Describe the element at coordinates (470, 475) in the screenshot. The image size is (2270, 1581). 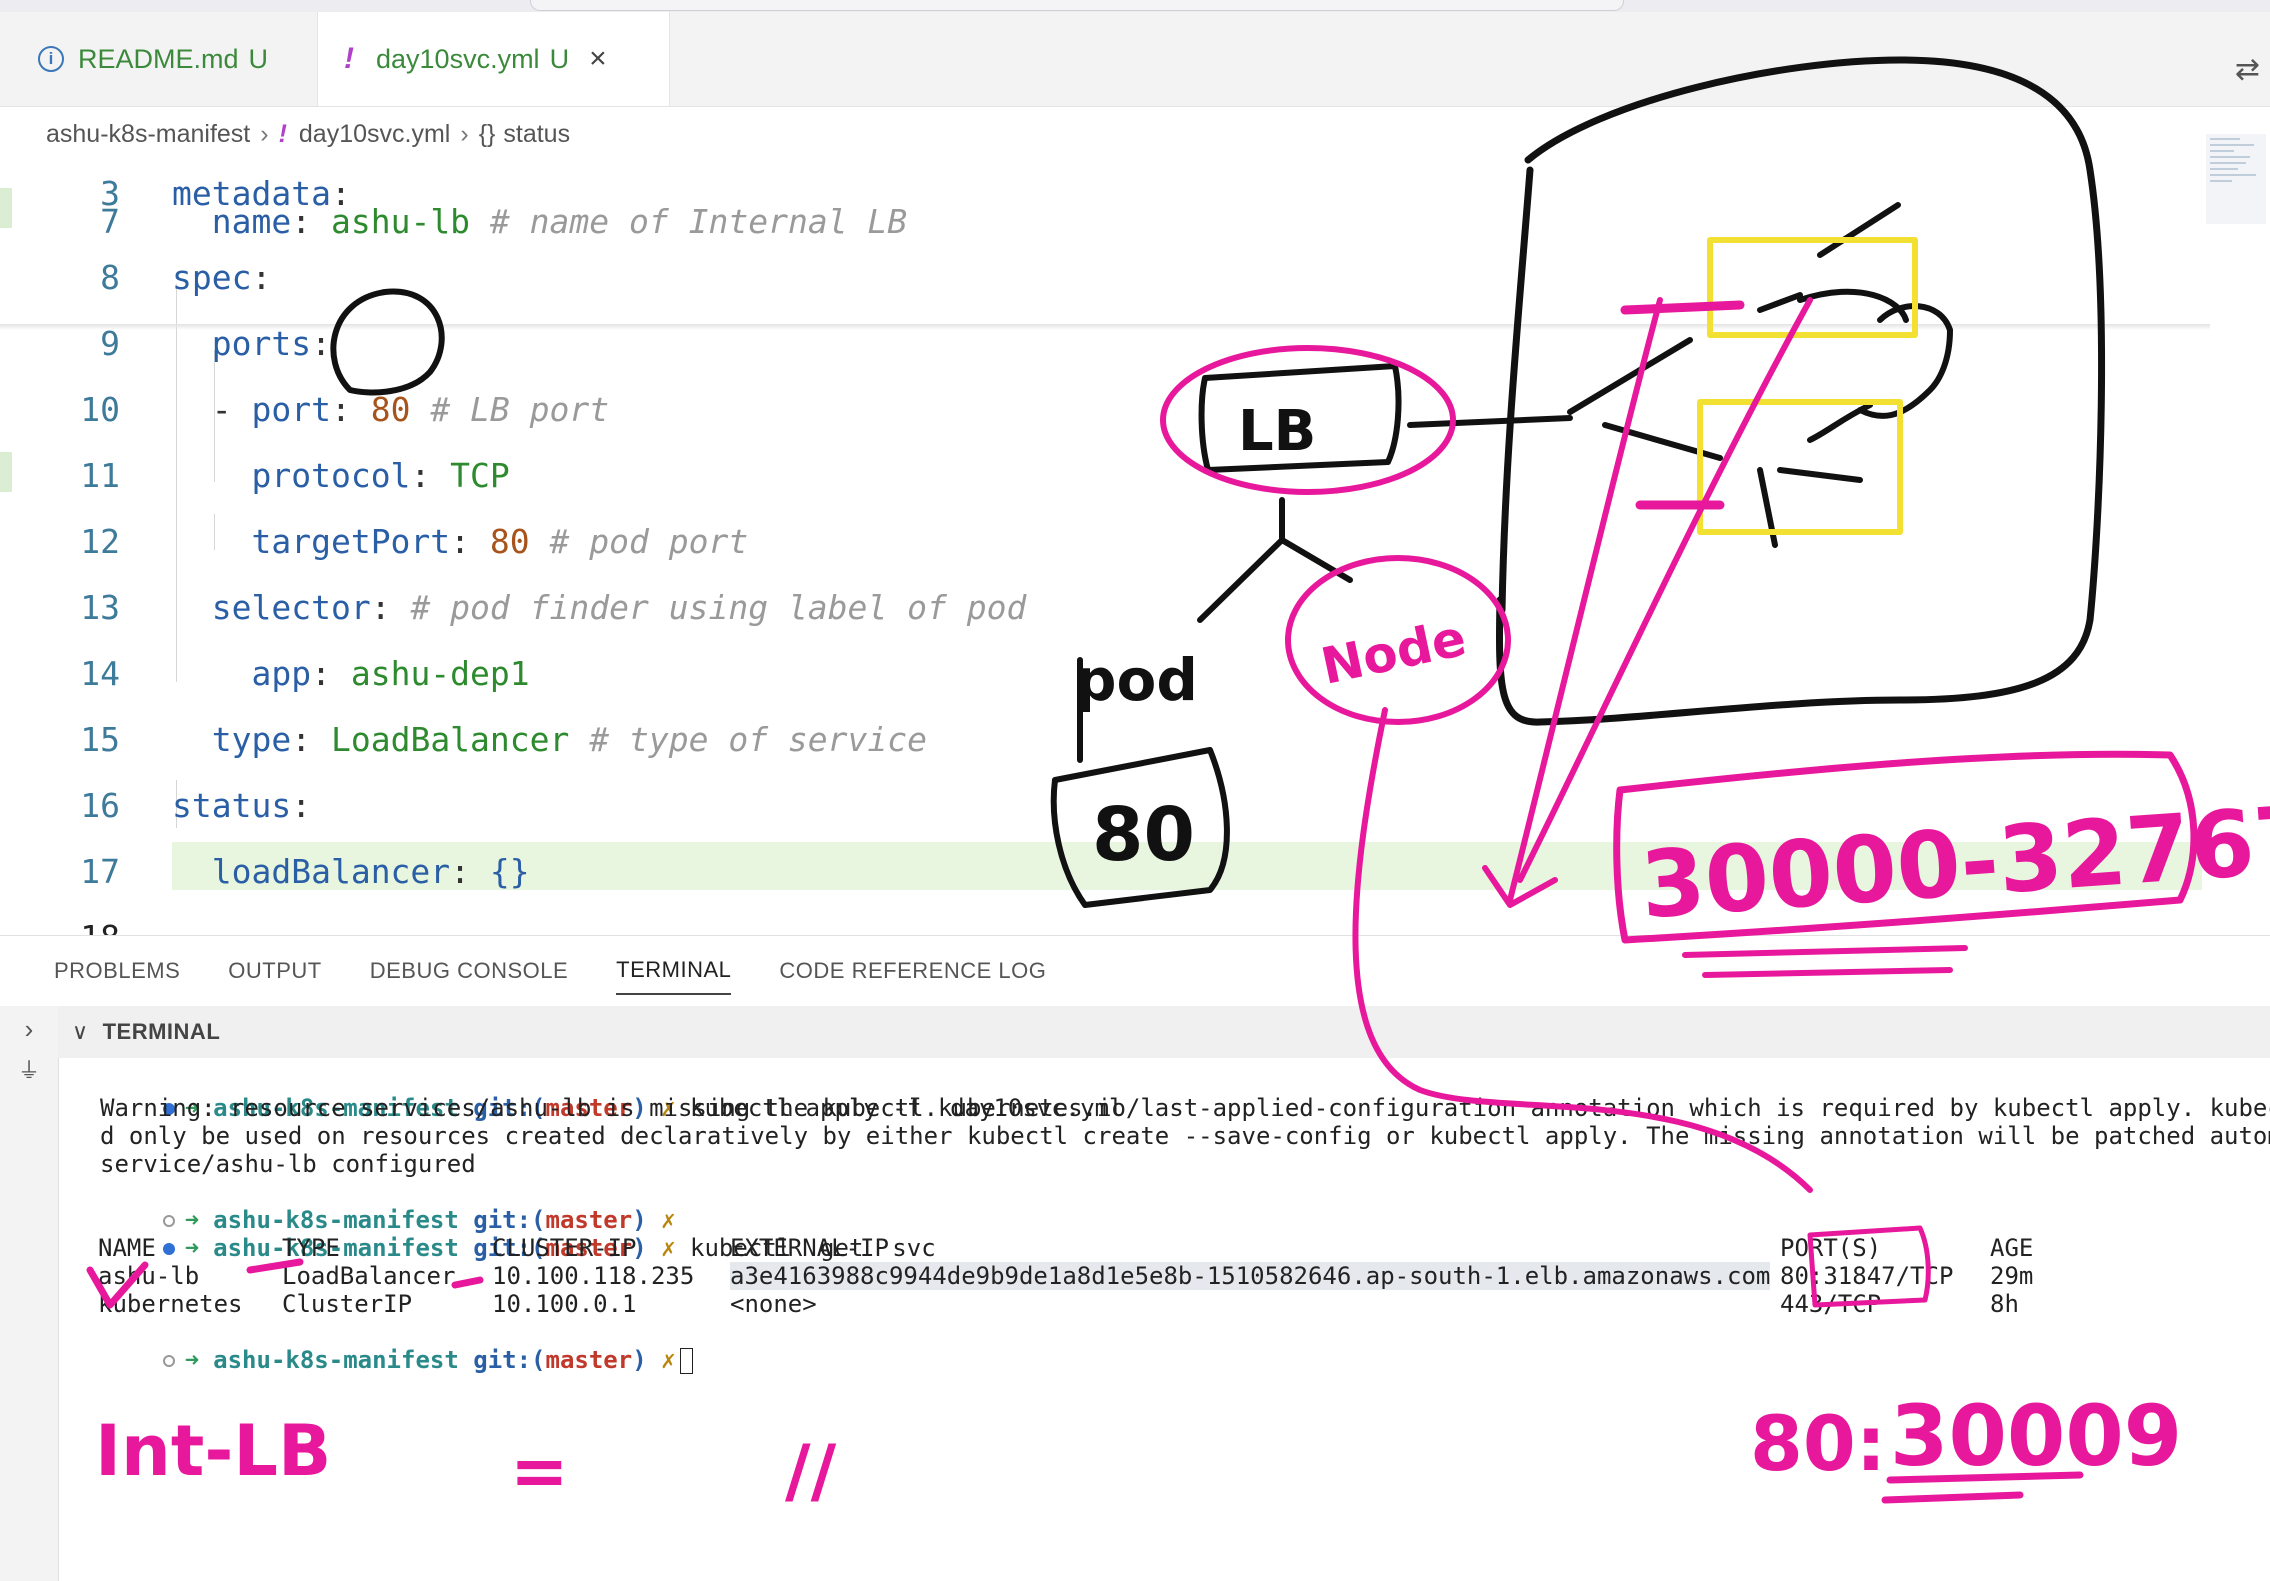
I see `token-value: TCP` at that location.